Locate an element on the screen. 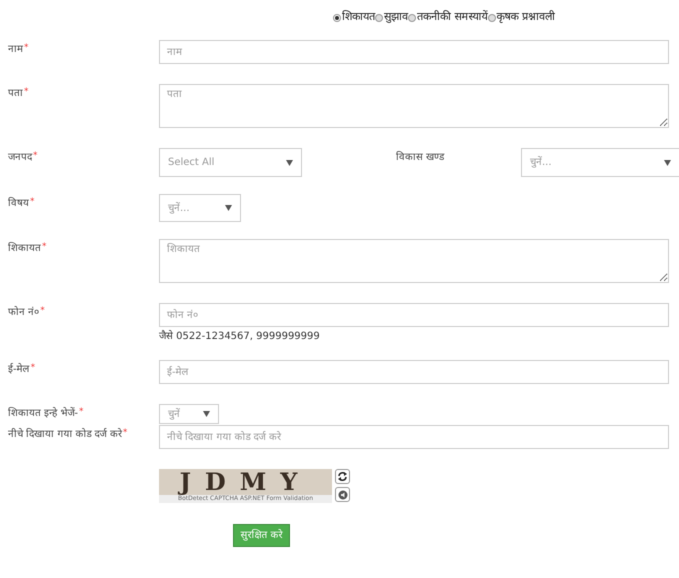 The width and height of the screenshot is (679, 578). field-label: शिकायत is located at coordinates (24, 248).